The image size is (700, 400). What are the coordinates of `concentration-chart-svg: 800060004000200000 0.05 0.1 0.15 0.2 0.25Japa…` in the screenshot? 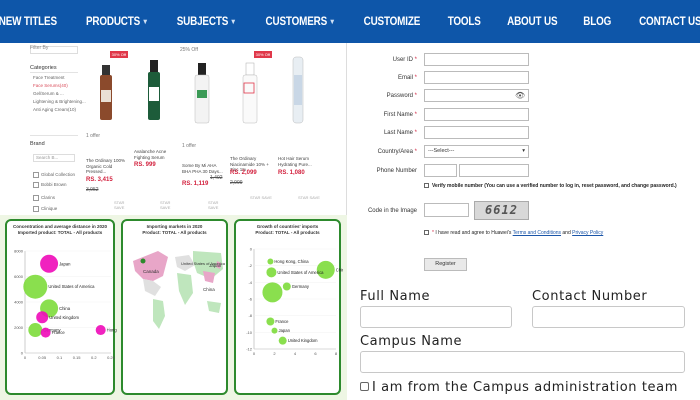 It's located at (65, 305).